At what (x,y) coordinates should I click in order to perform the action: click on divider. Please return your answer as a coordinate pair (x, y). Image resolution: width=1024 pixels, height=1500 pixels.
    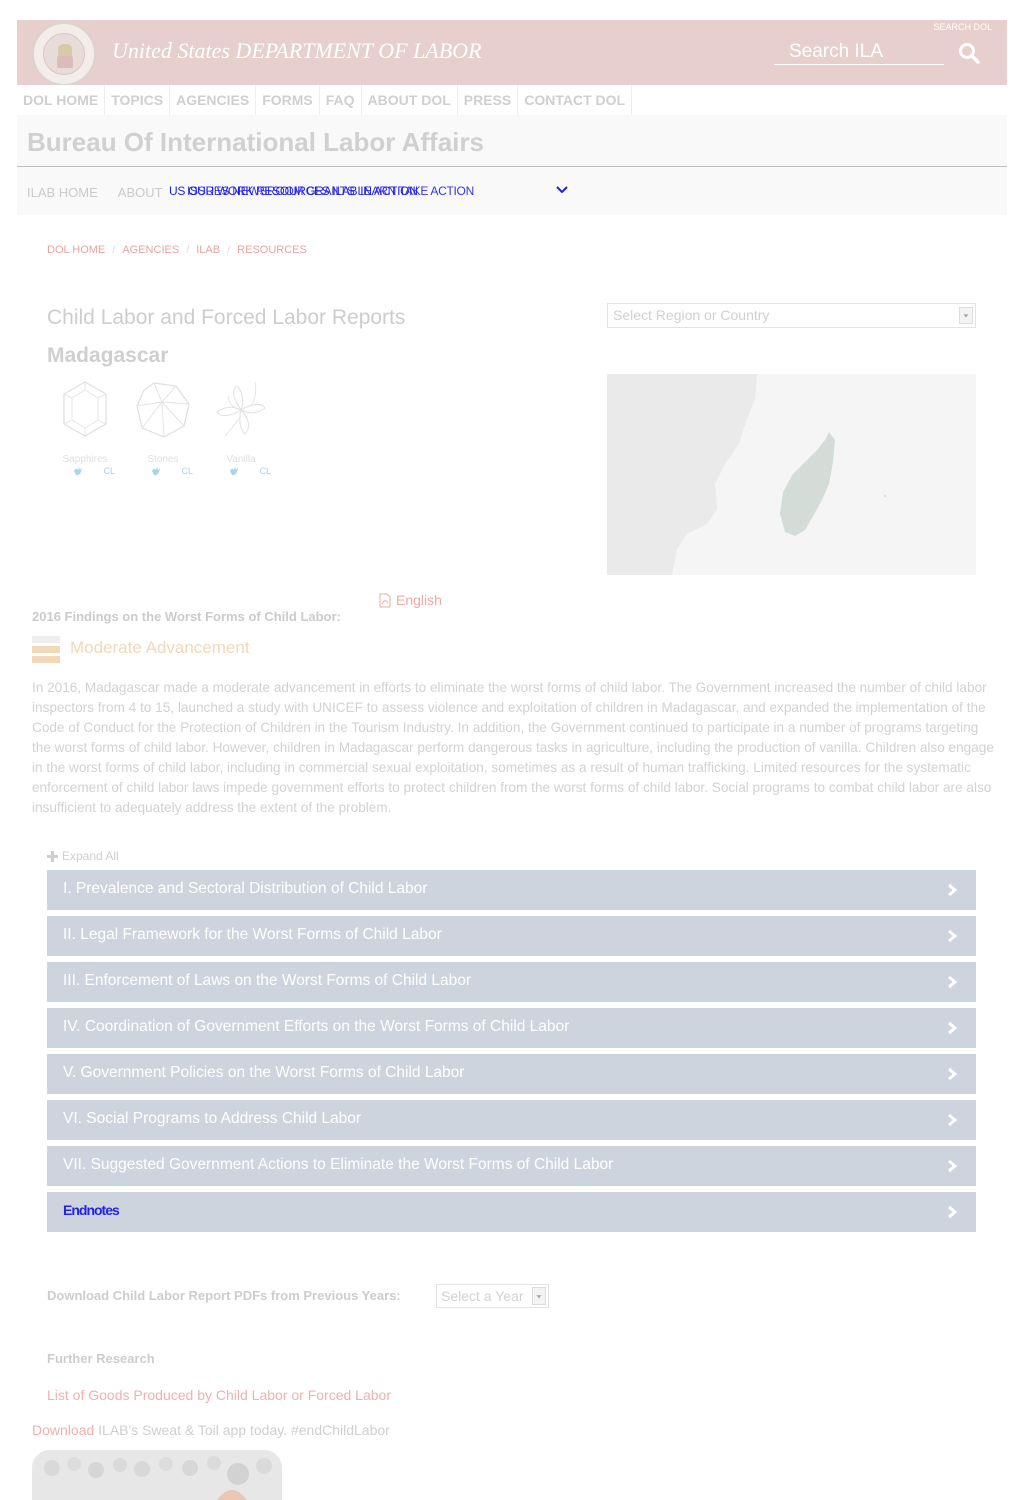
    Looking at the image, I should click on (512, 166).